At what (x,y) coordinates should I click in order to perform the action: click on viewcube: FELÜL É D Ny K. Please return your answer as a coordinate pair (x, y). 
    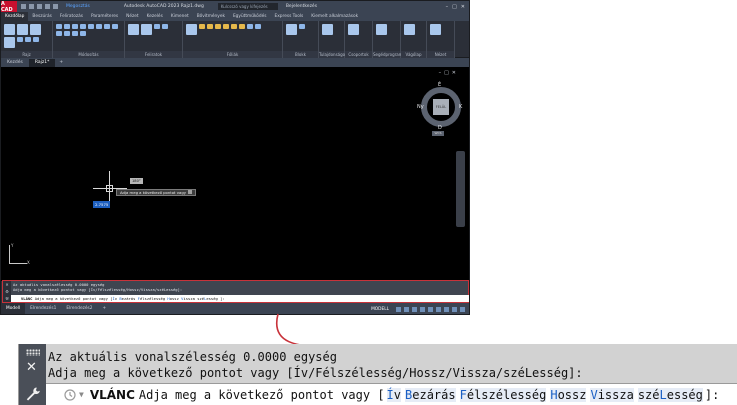
    Looking at the image, I should click on (440, 106).